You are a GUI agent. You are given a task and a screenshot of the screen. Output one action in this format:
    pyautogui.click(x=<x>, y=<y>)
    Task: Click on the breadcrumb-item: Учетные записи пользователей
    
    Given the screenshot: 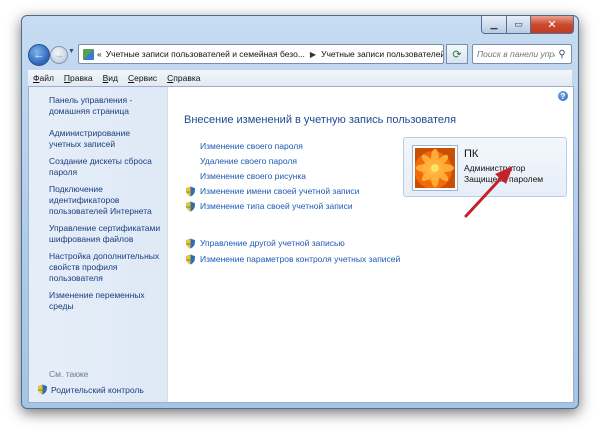 What is the action you would take?
    pyautogui.click(x=382, y=54)
    